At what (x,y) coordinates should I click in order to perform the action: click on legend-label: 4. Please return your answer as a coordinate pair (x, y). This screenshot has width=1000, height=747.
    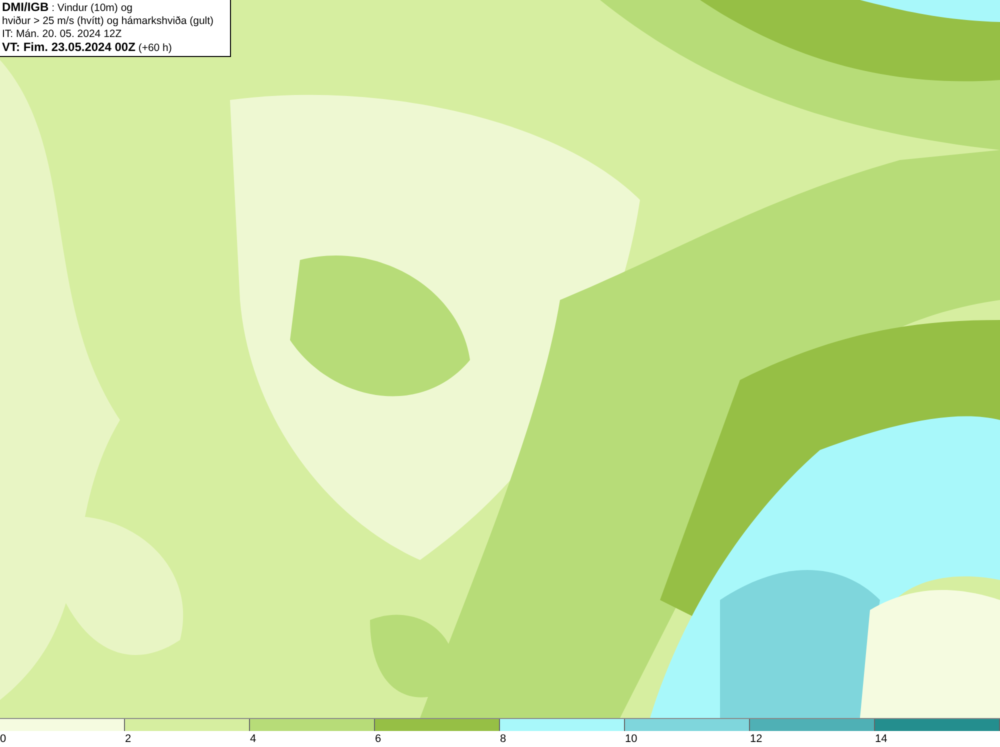
    Looking at the image, I should click on (253, 739).